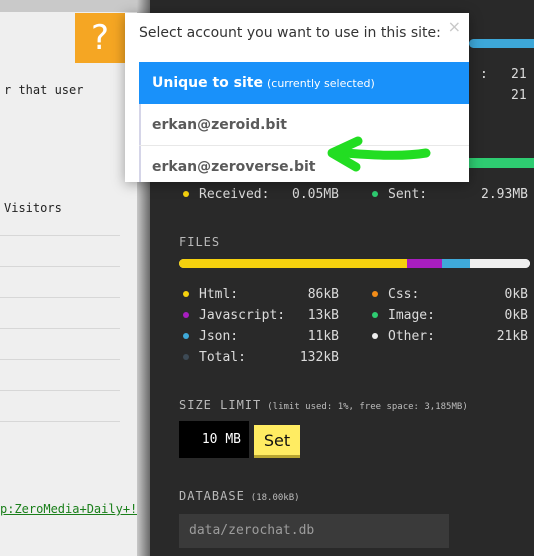 This screenshot has width=534, height=556. I want to click on database-label: DATABASE, so click(212, 496).